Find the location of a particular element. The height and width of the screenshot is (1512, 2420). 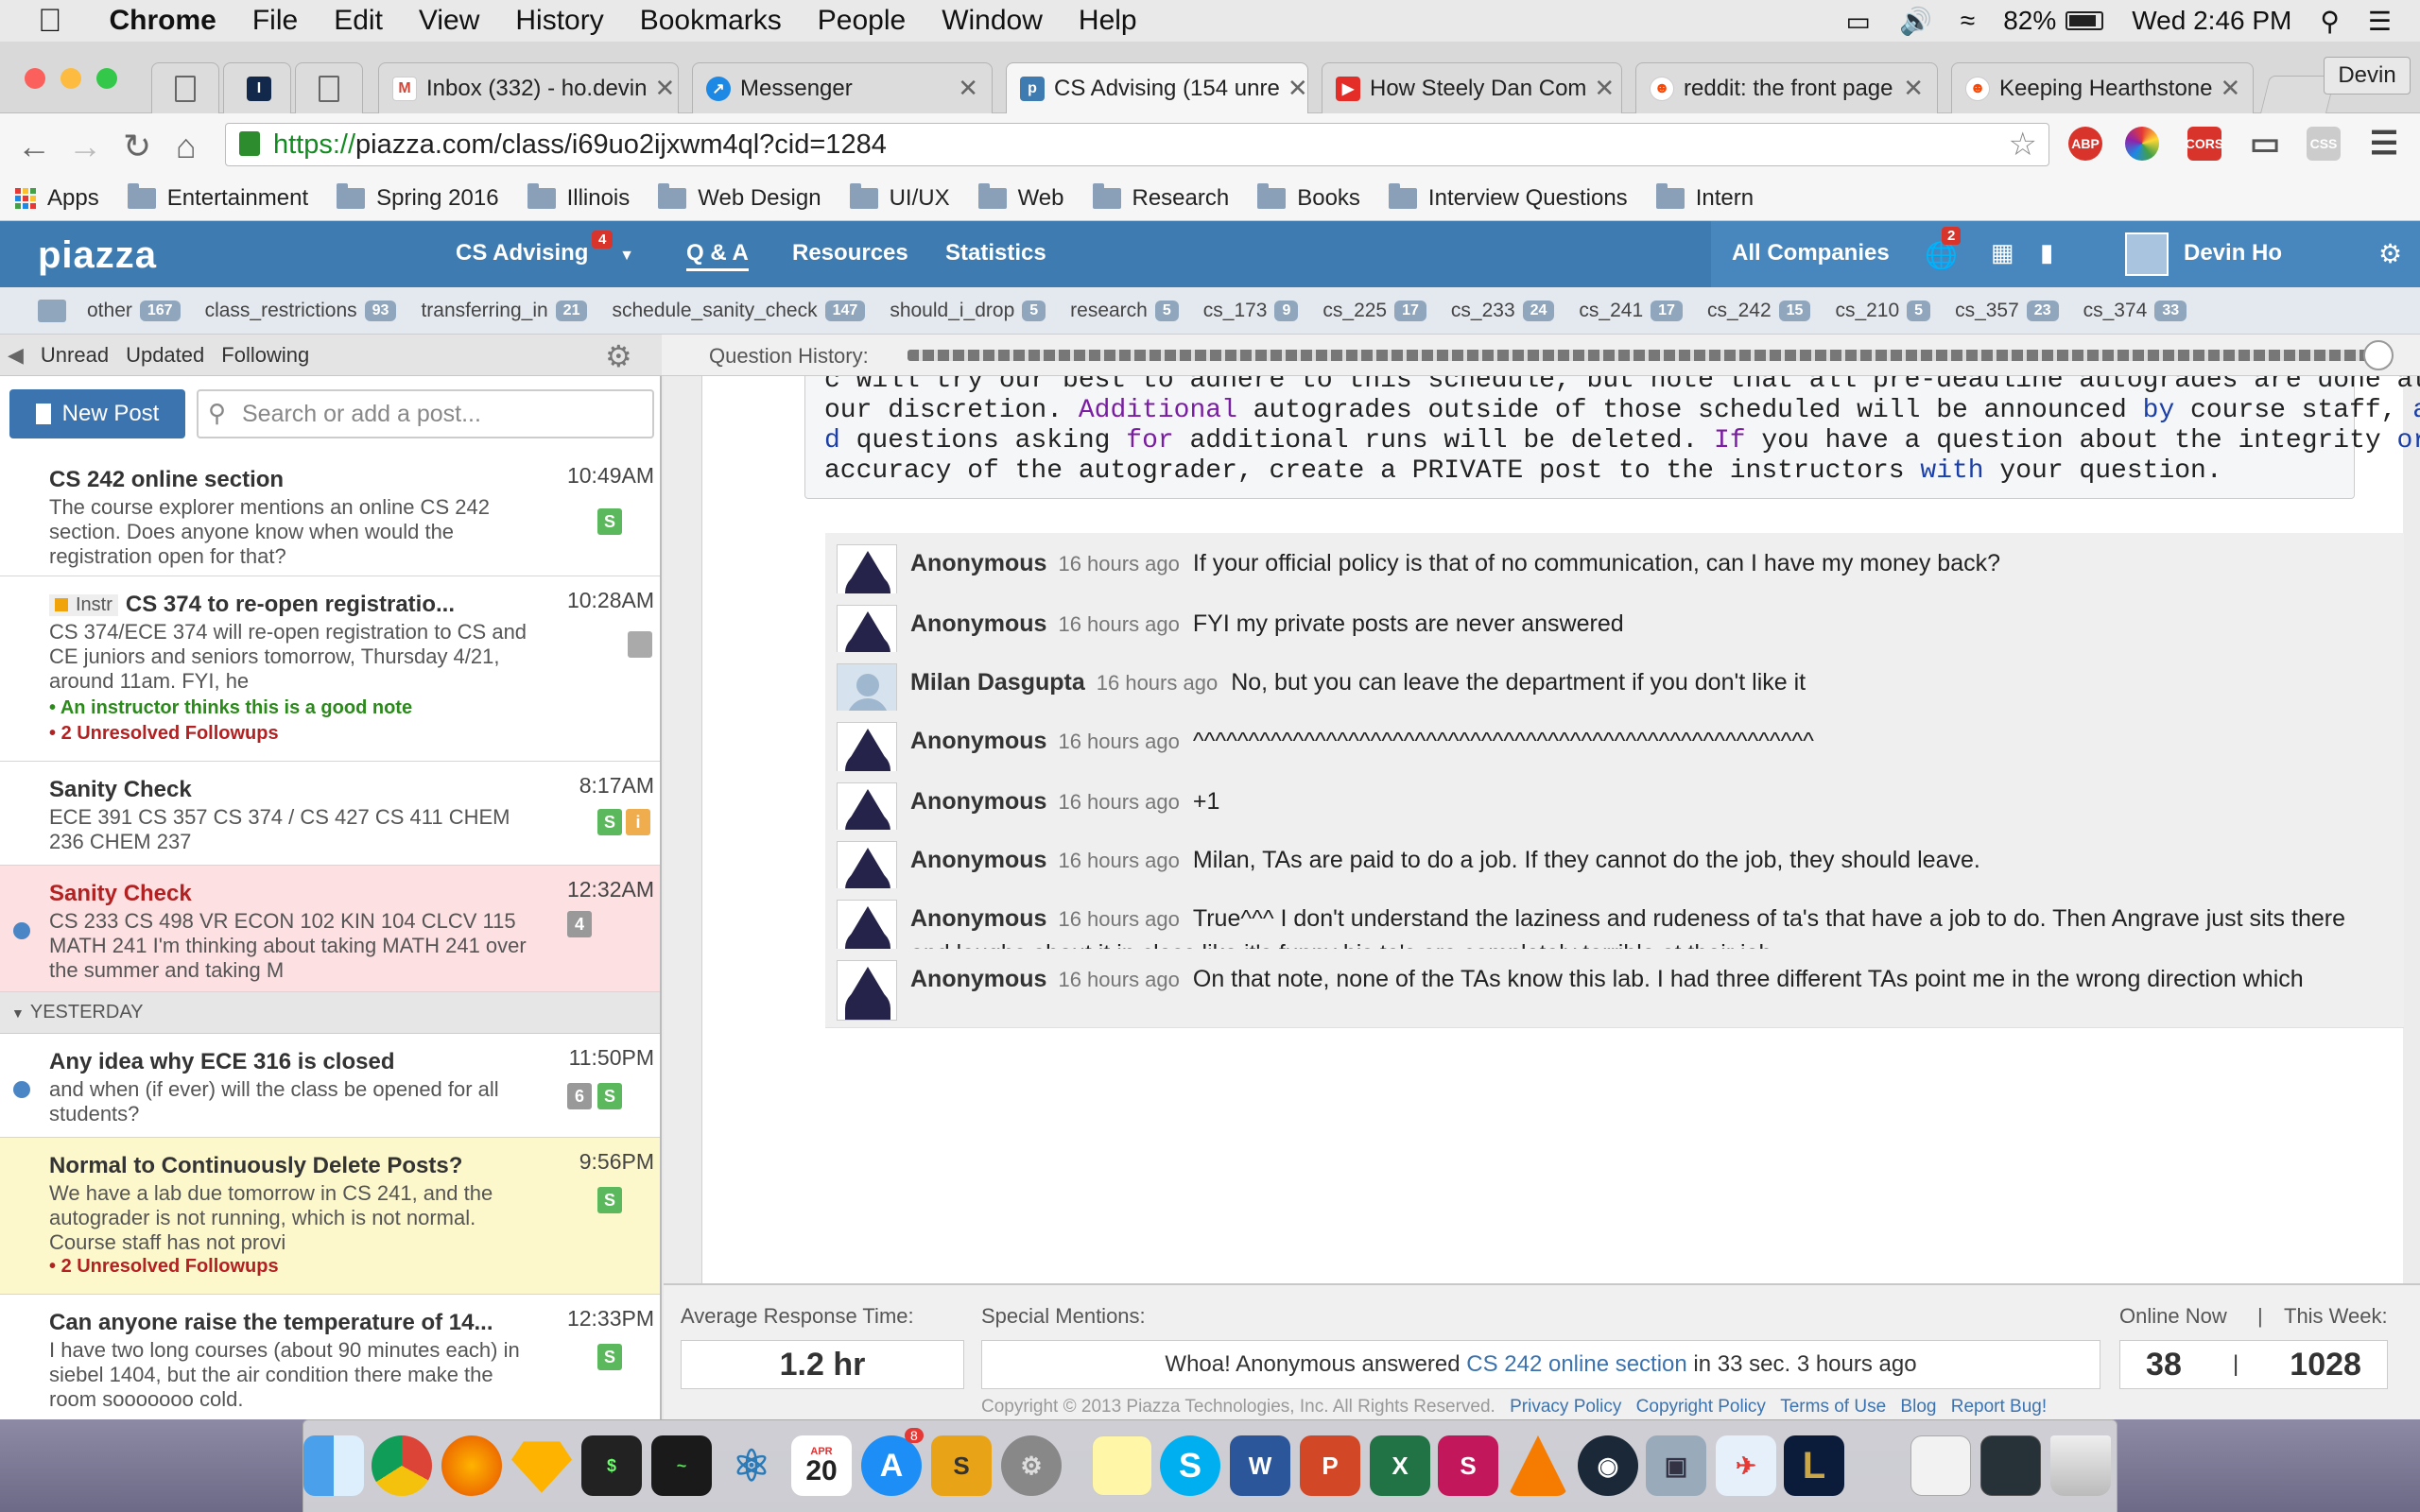

menu-view: View is located at coordinates (449, 21).